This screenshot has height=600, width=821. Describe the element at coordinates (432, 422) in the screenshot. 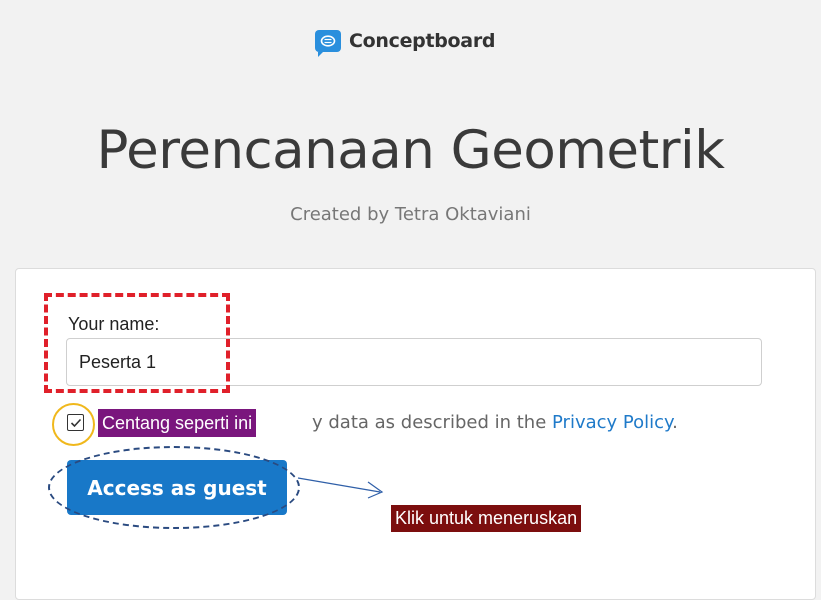

I see `consent-text-tail: y data as described in the` at that location.